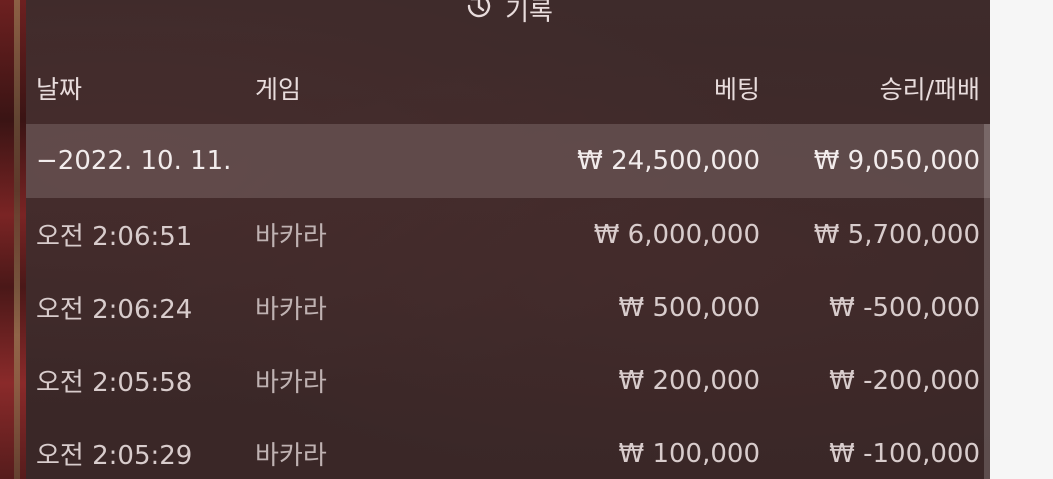 The image size is (1053, 479). I want to click on history-title-bar: 기록, so click(508, 24).